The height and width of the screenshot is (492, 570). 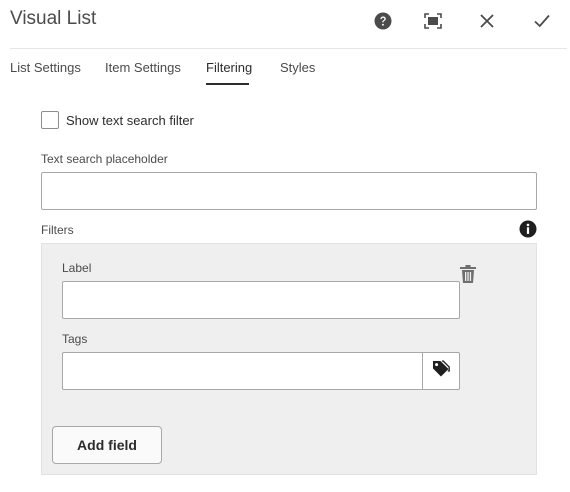 I want to click on trash-icon, so click(x=468, y=276).